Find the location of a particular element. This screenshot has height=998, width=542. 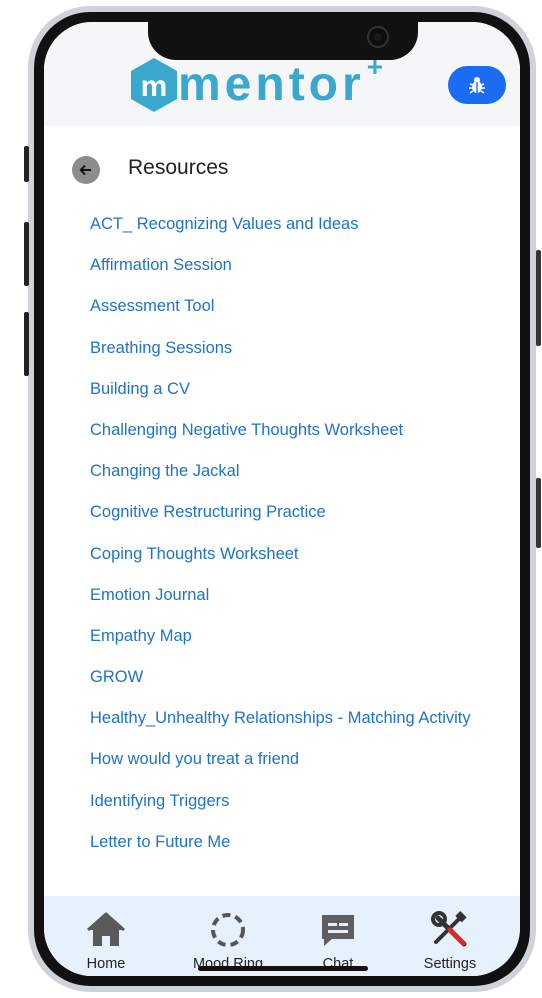

tab-home: Home is located at coordinates (106, 941).